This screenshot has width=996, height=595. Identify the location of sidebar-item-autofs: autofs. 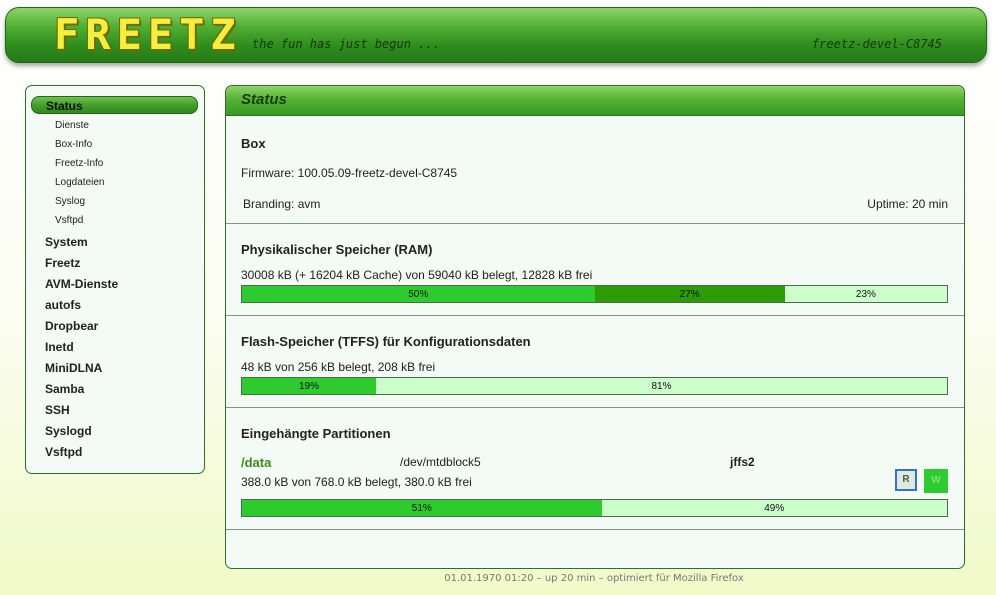
(63, 305).